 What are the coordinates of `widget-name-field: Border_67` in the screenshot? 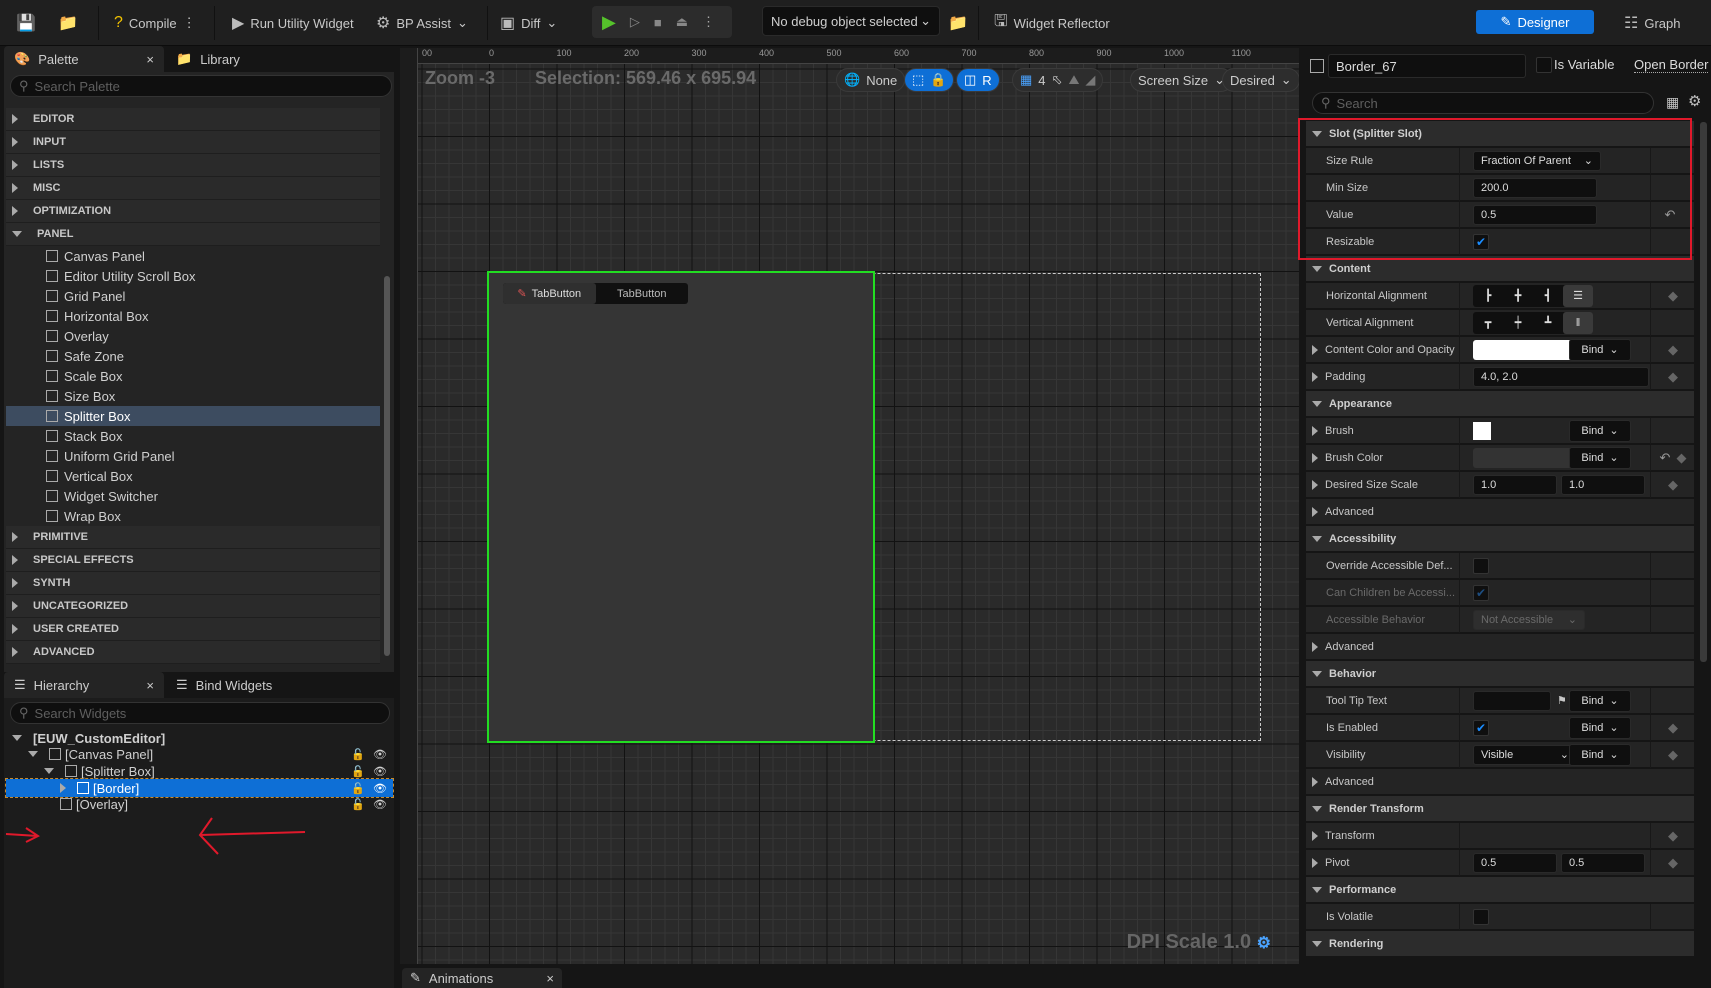 It's located at (1427, 66).